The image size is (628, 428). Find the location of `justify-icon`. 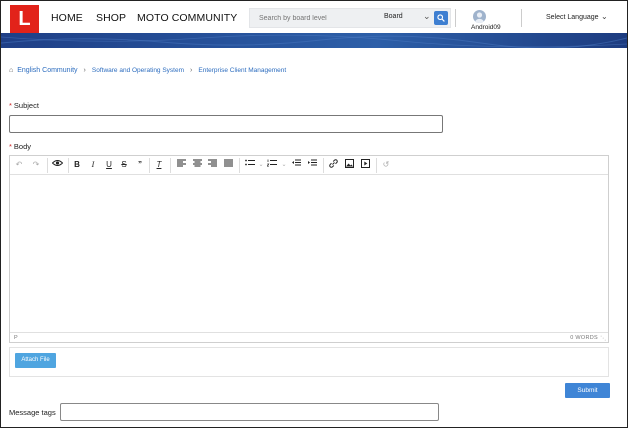

justify-icon is located at coordinates (228, 165).